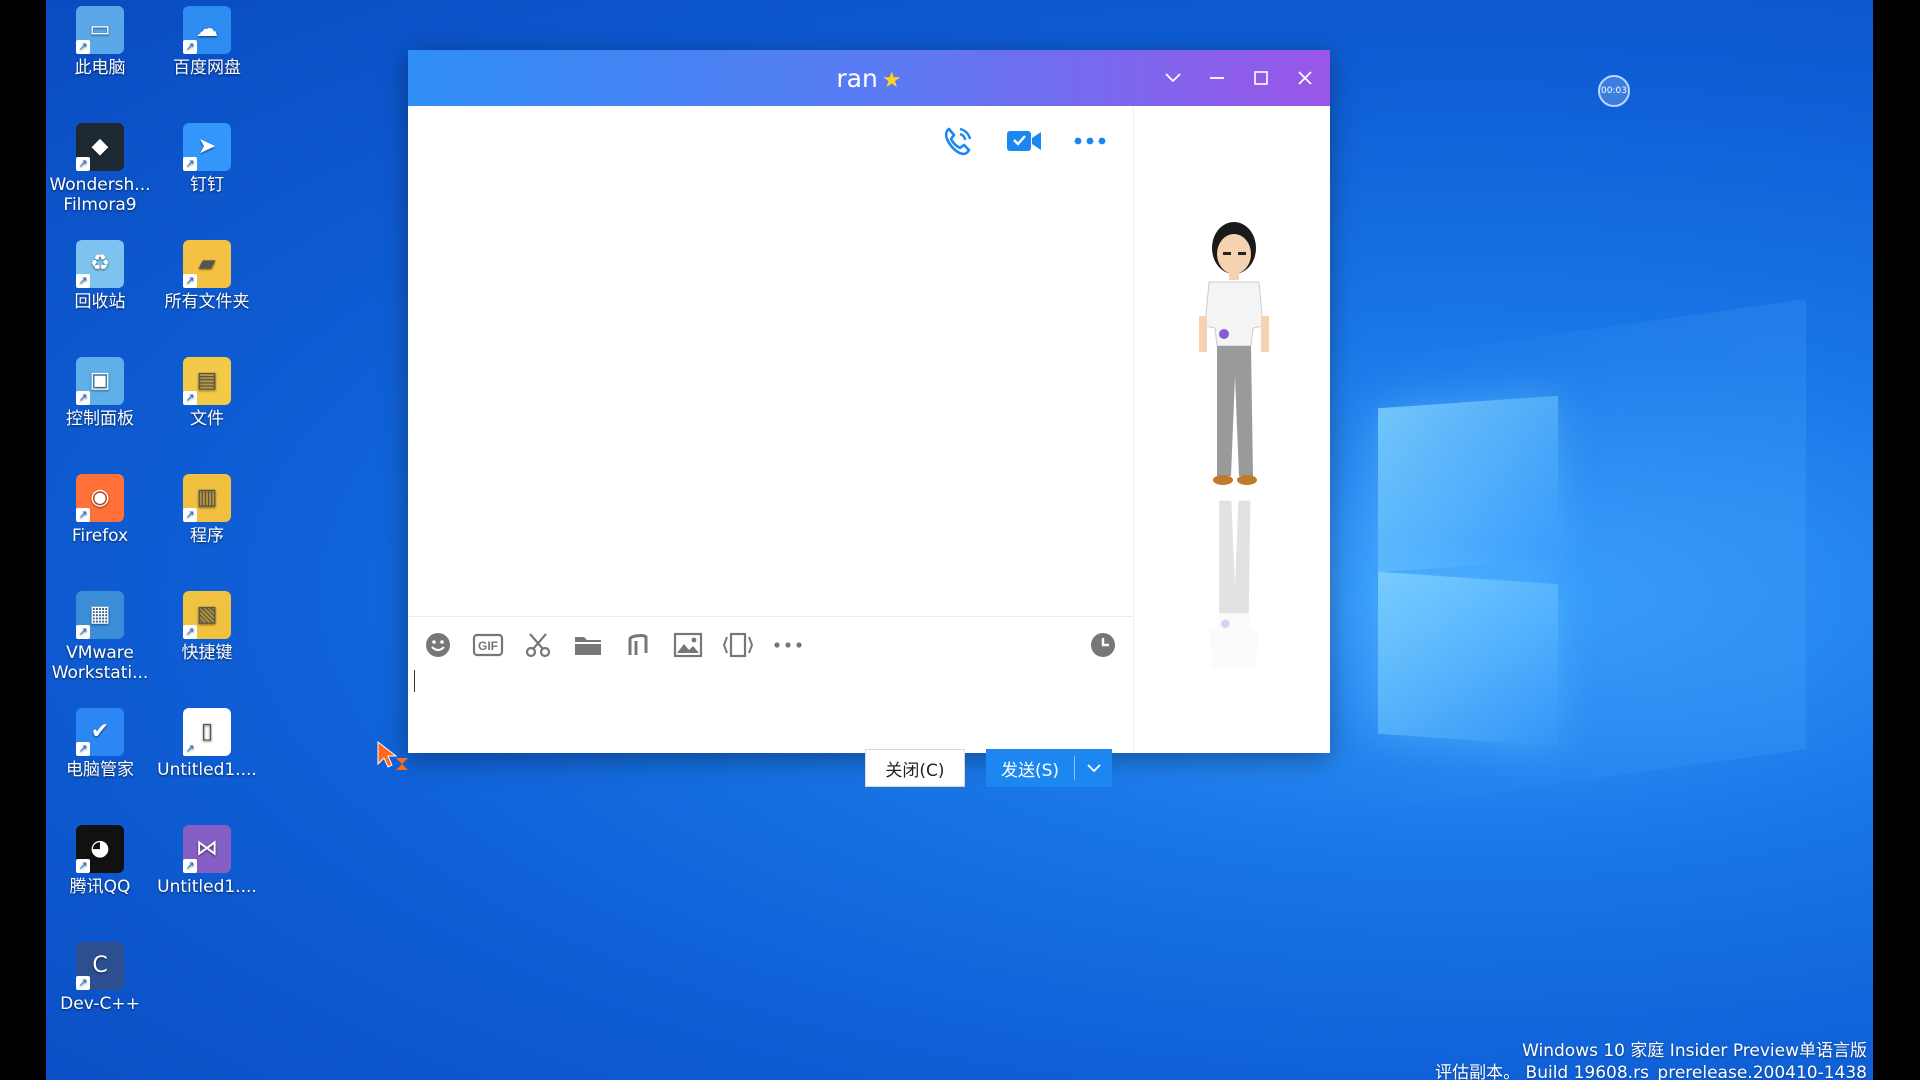 This screenshot has width=1920, height=1080. Describe the element at coordinates (1614, 91) in the screenshot. I see `screen-recorder-timer: 00:03` at that location.